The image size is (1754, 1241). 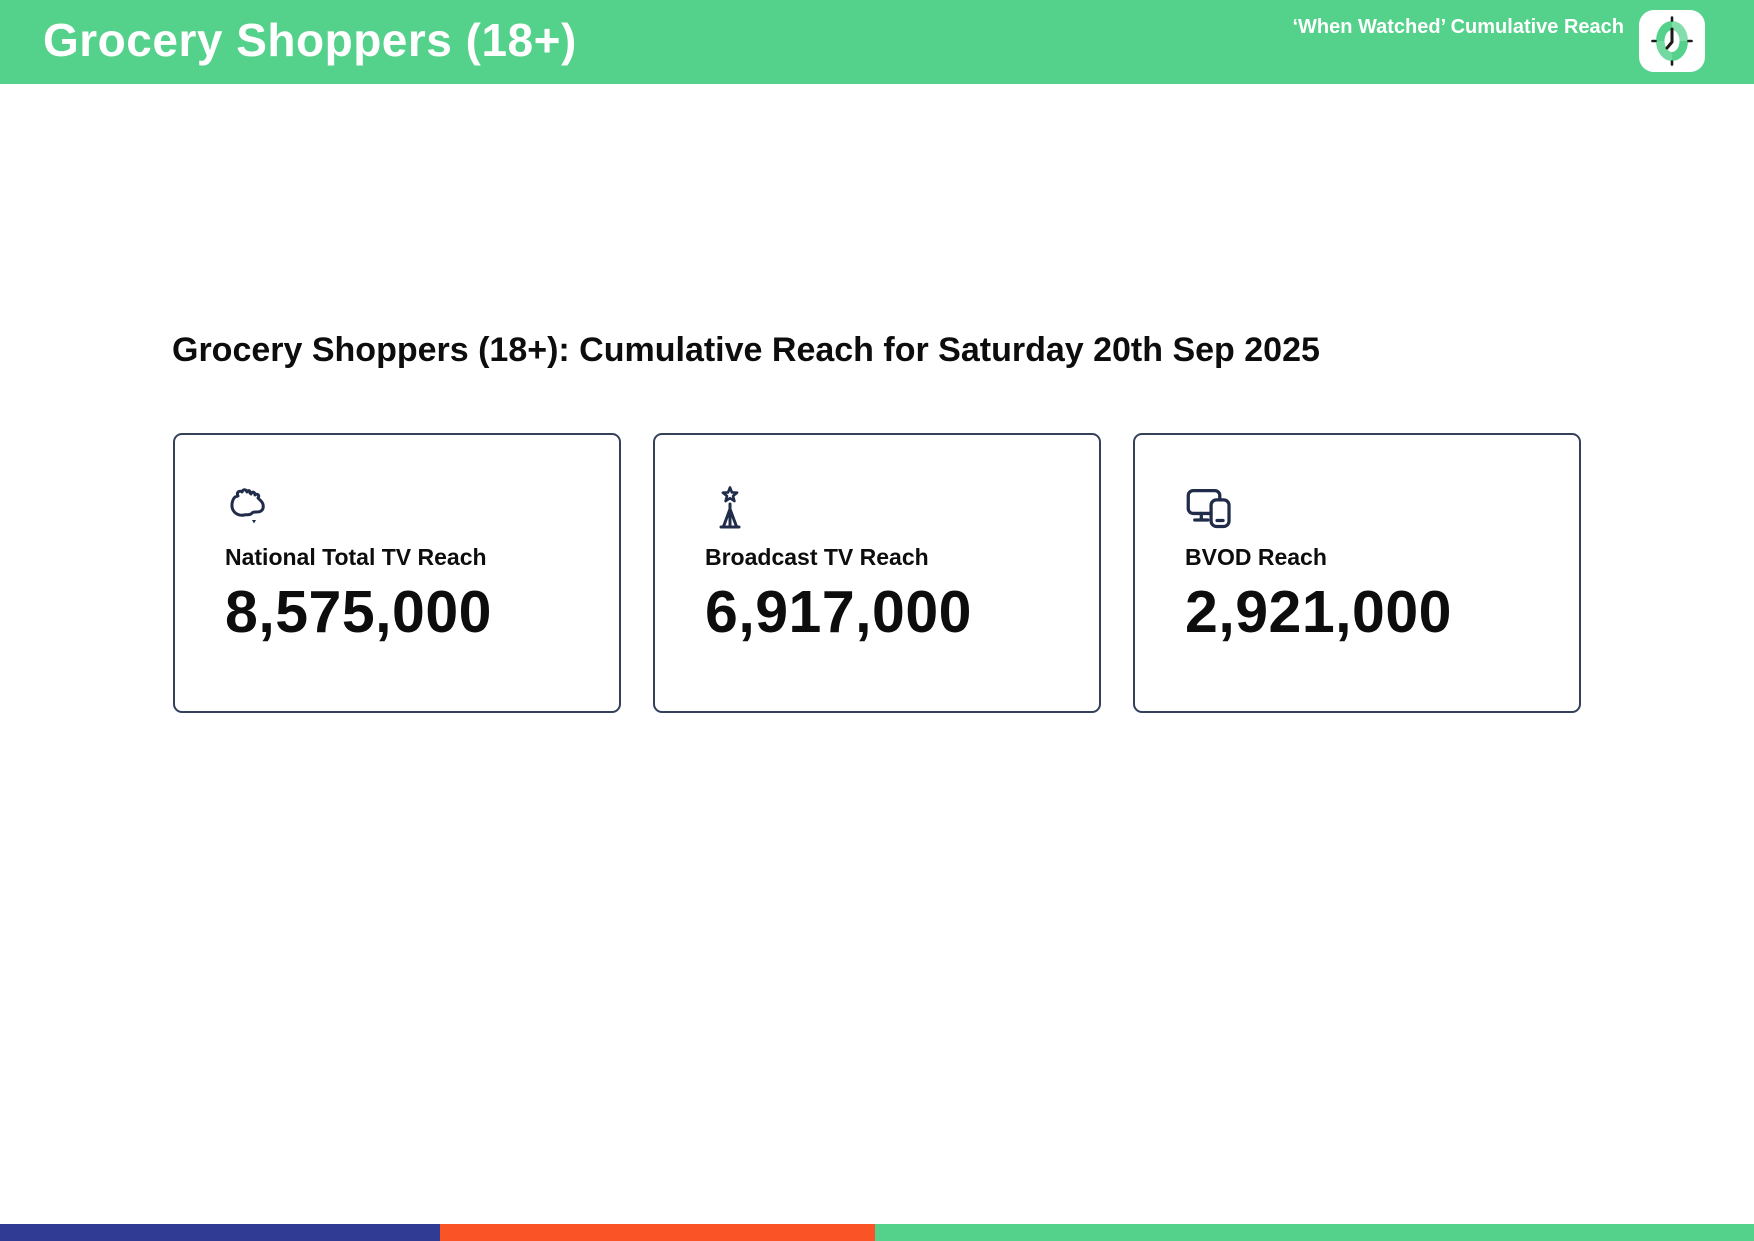 I want to click on footer-segment-orange, so click(x=657, y=1232).